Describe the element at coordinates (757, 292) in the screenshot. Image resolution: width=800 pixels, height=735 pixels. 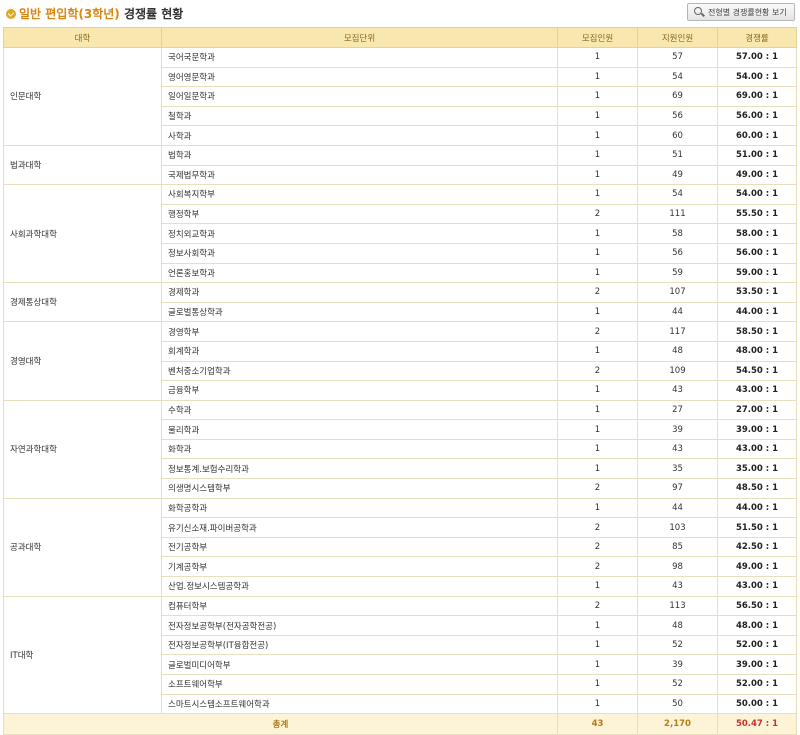
I see `ratio-cell: 53.50 : 1` at that location.